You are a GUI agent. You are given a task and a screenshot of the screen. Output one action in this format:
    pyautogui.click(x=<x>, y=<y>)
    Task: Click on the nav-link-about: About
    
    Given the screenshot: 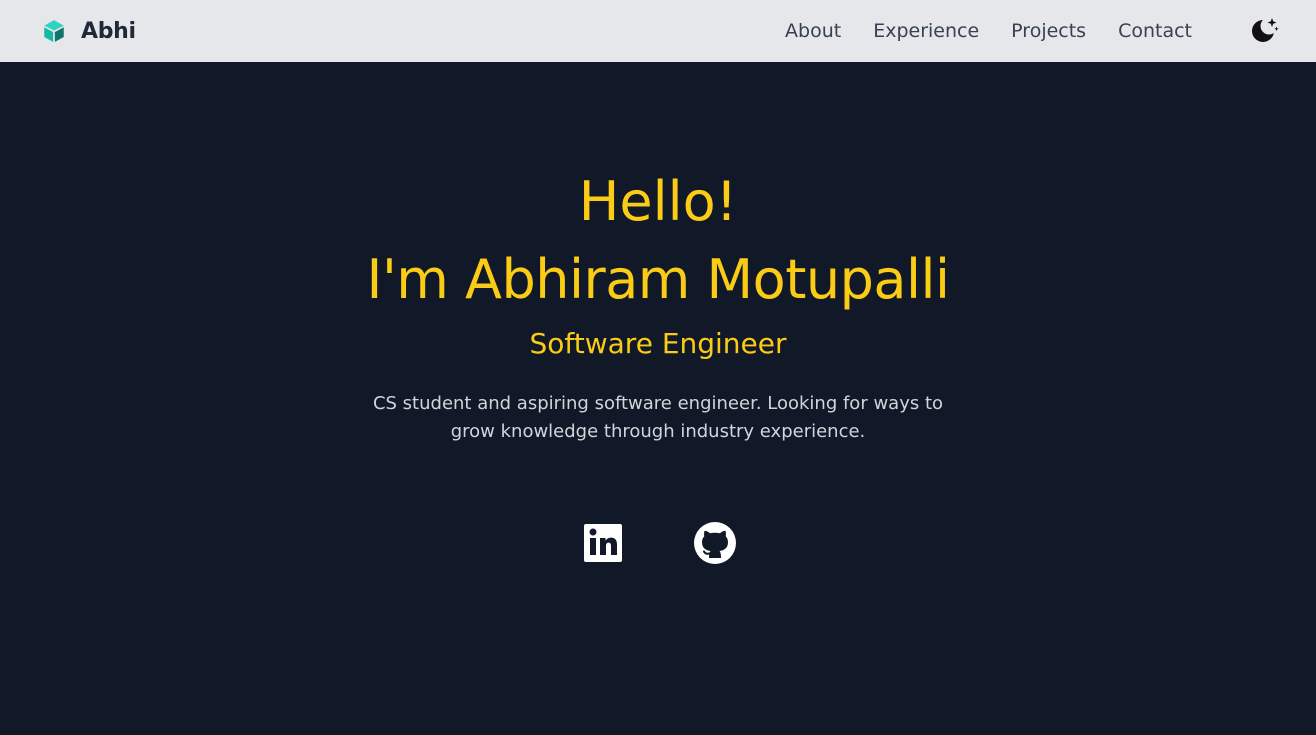 What is the action you would take?
    pyautogui.click(x=813, y=31)
    